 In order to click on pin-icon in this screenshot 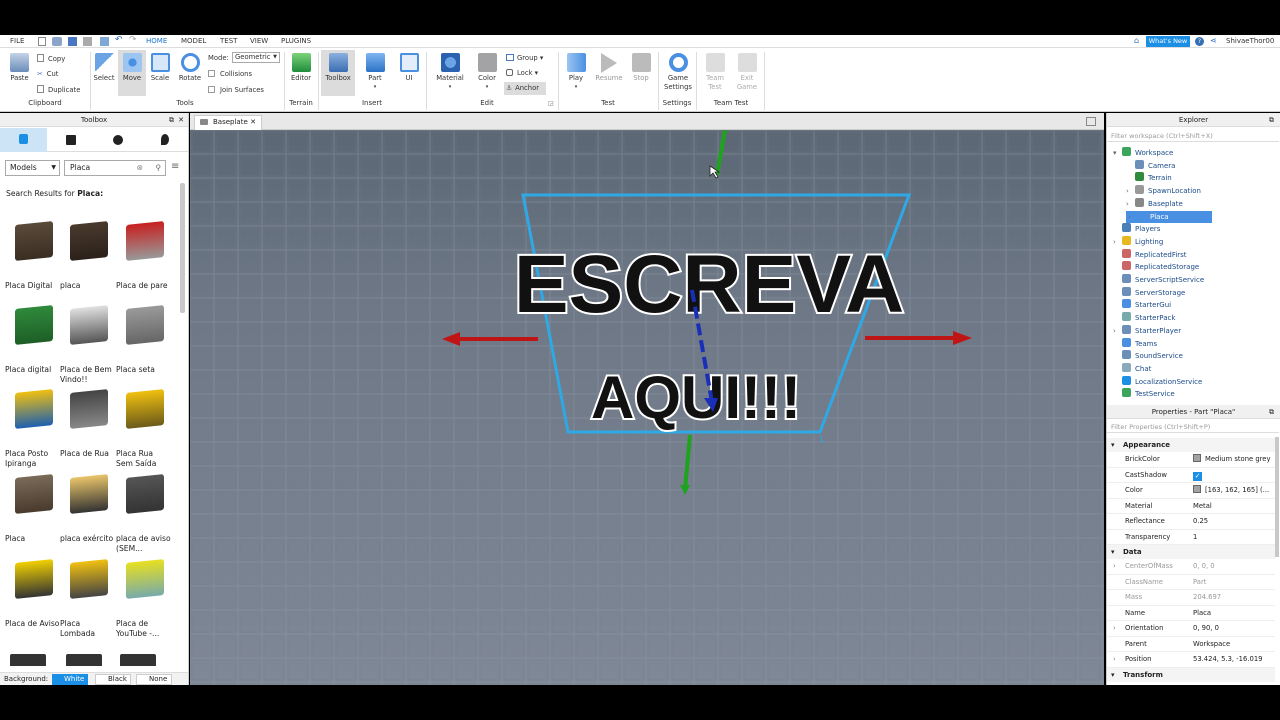, I will do `click(165, 139)`.